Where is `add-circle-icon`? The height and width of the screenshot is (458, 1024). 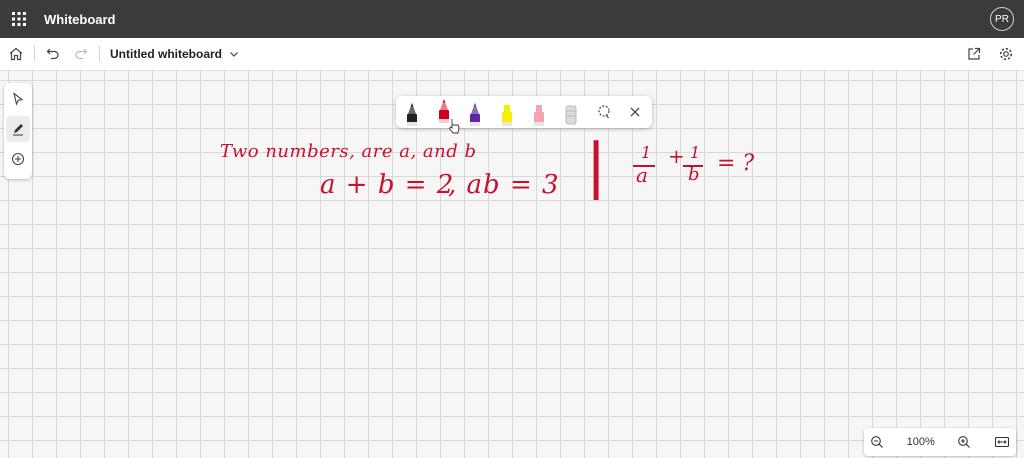 add-circle-icon is located at coordinates (18, 159).